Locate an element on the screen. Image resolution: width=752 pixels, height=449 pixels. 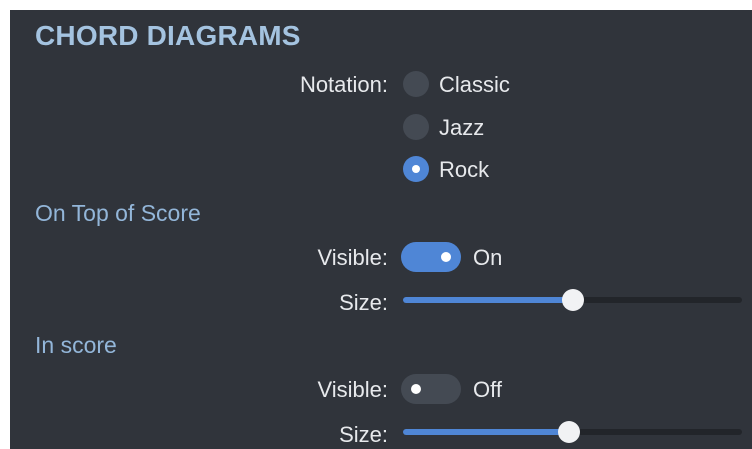
radio-jazz is located at coordinates (416, 127).